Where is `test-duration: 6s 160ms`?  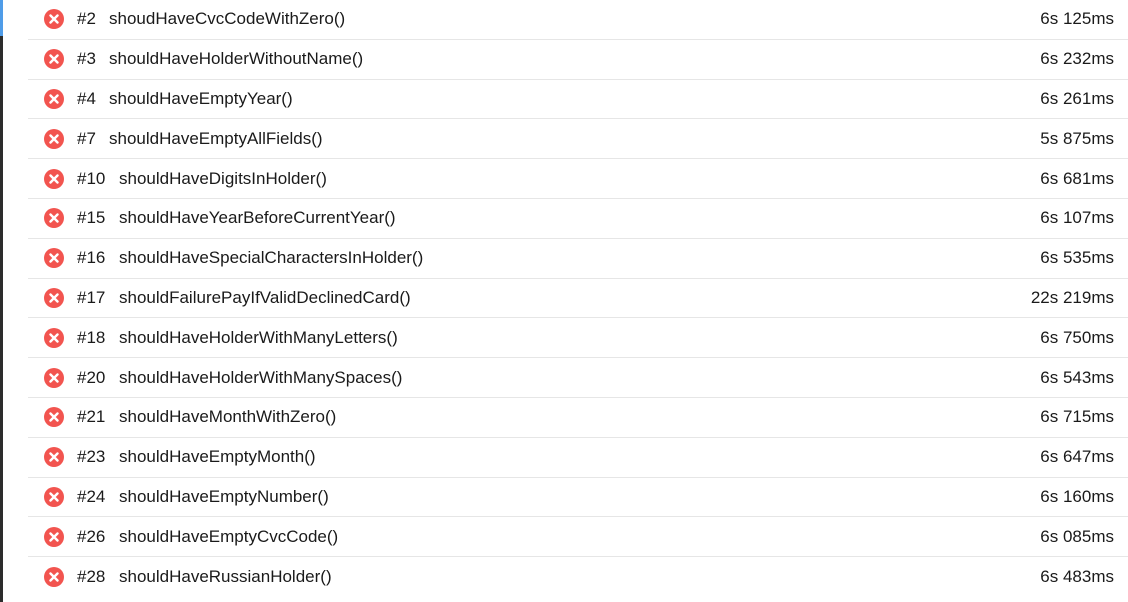
test-duration: 6s 160ms is located at coordinates (1077, 496).